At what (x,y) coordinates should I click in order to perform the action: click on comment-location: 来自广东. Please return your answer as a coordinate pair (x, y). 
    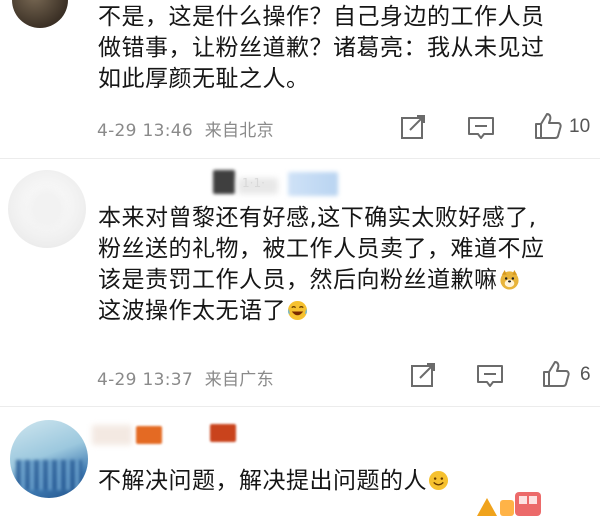
    Looking at the image, I should click on (239, 380).